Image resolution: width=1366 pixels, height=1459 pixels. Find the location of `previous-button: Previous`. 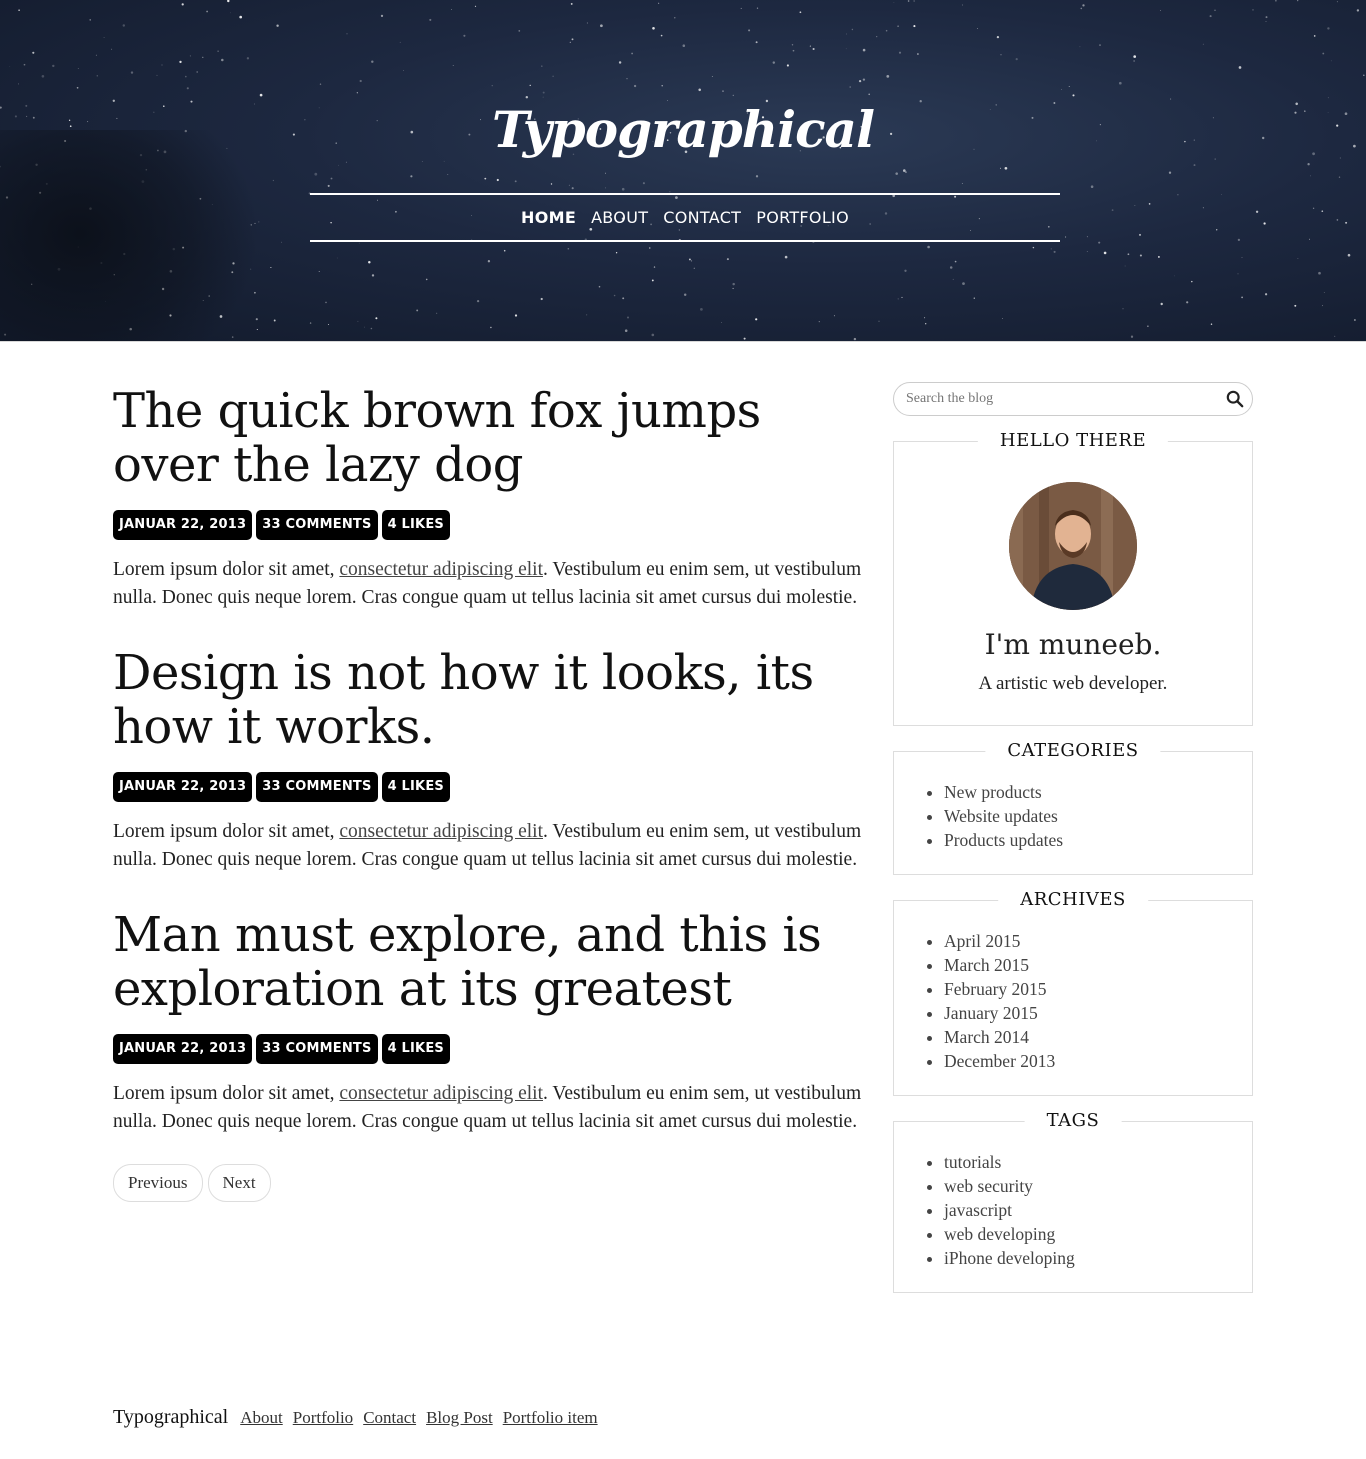

previous-button: Previous is located at coordinates (158, 1183).